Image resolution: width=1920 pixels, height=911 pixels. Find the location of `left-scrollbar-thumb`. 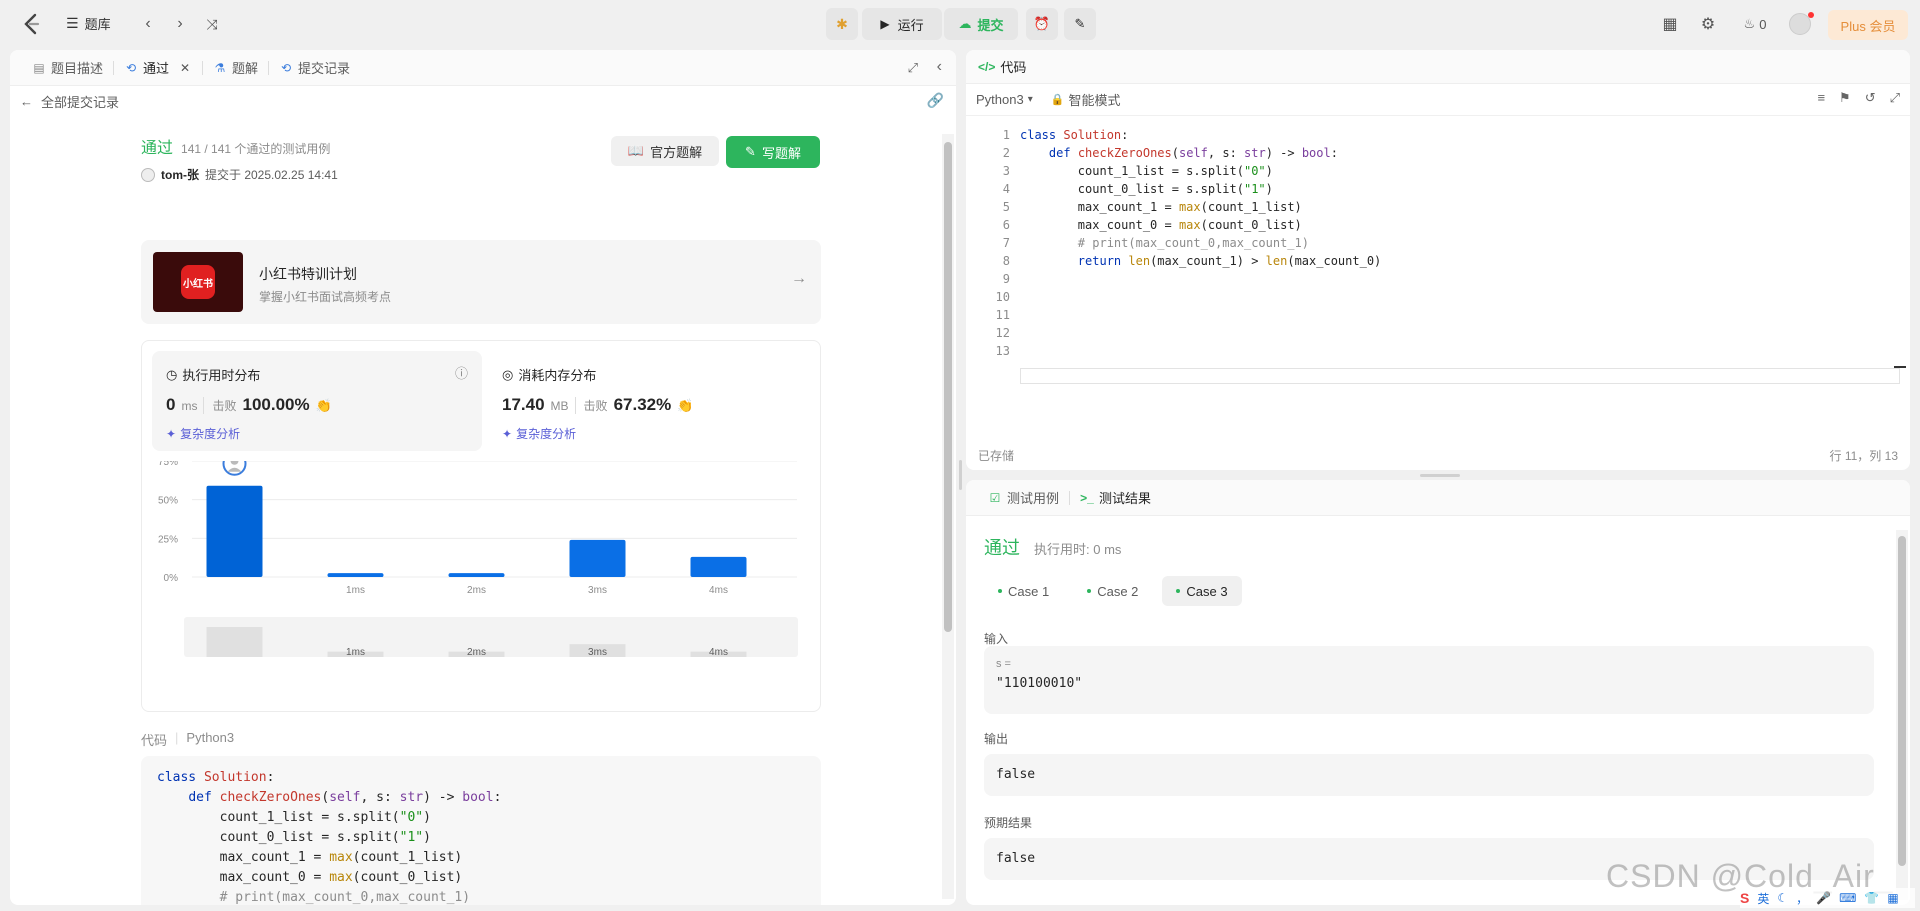

left-scrollbar-thumb is located at coordinates (948, 387).